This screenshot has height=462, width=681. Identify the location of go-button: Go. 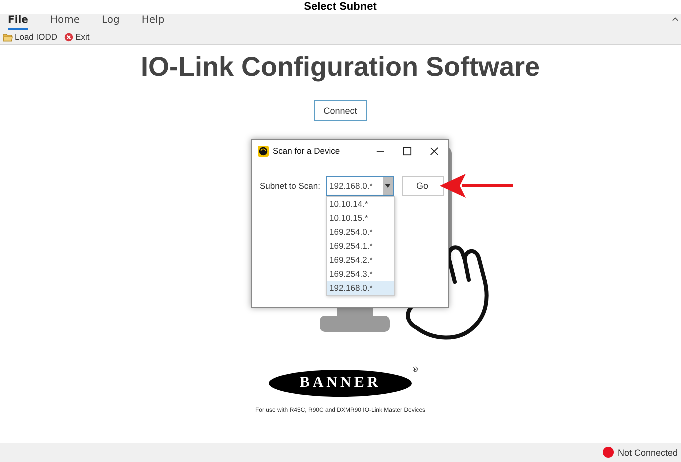
(423, 186).